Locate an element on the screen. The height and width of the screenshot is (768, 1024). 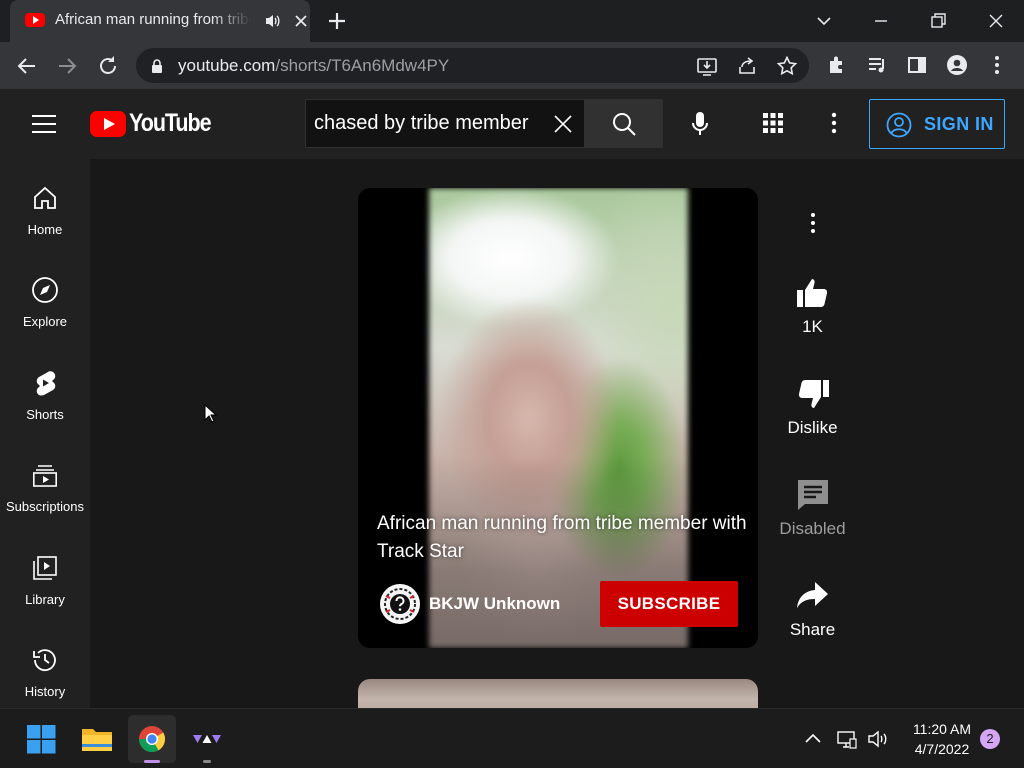
audio-playing-icon is located at coordinates (273, 21).